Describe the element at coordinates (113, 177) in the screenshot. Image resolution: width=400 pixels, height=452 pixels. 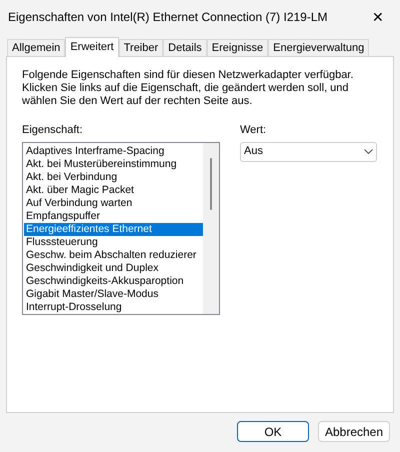
I see `property-item: Akt. bei Verbindung` at that location.